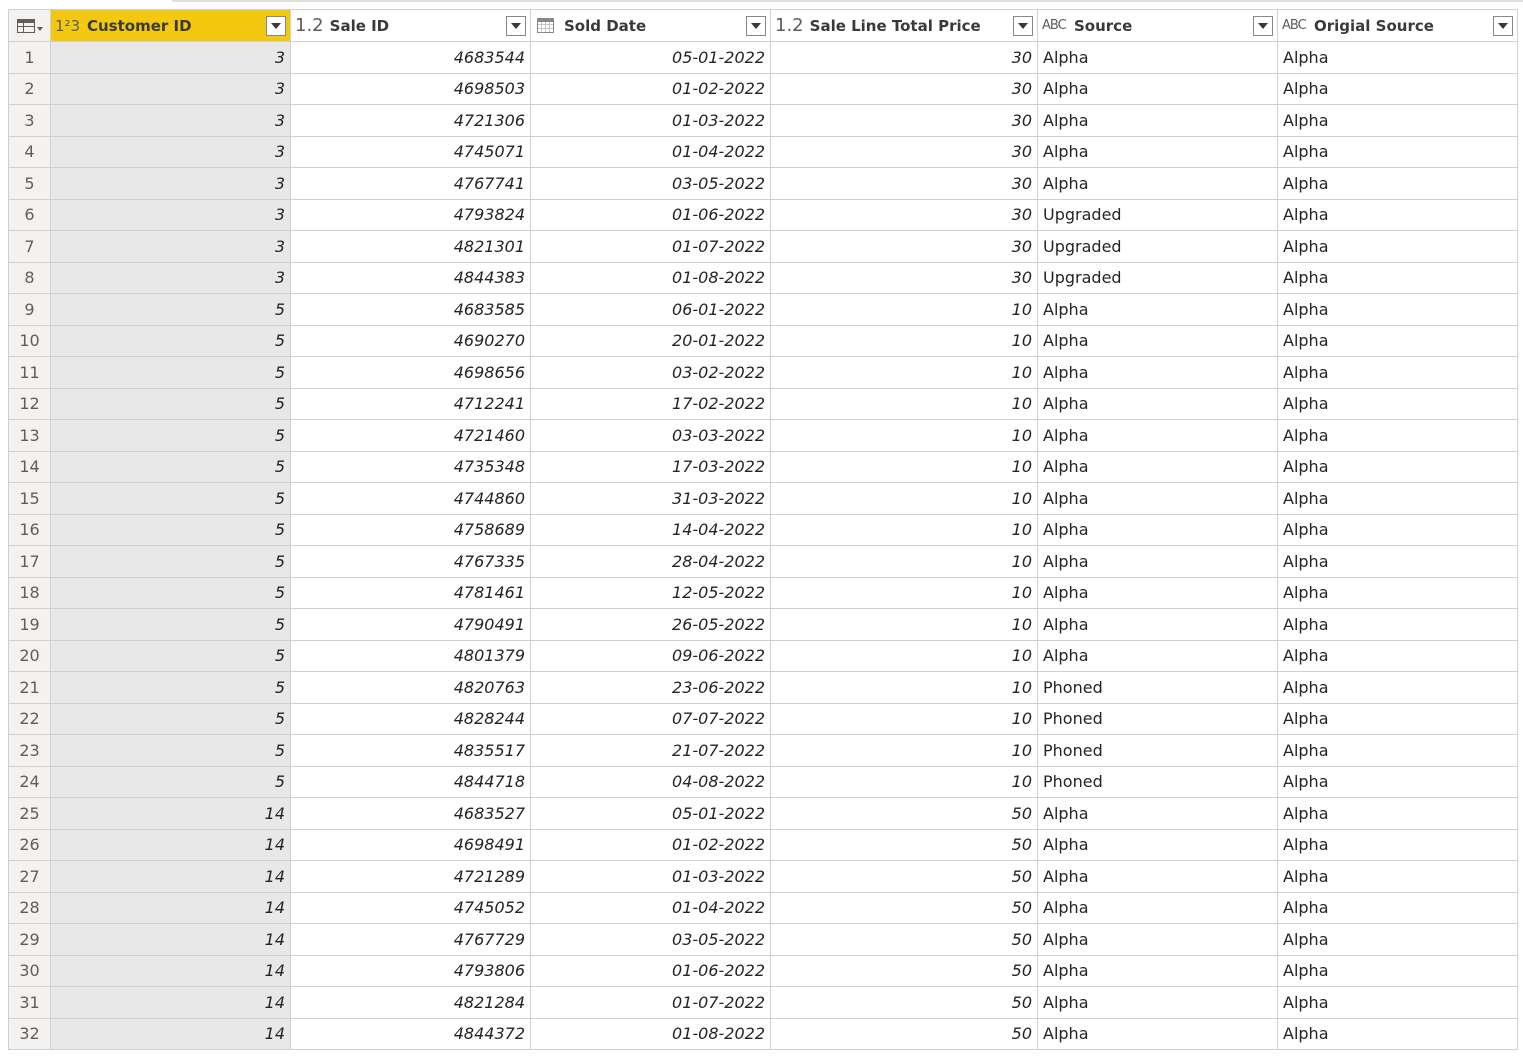 The height and width of the screenshot is (1057, 1523). Describe the element at coordinates (763, 781) in the screenshot. I see `table-row: 24 5 4844718 04-08-2022 10 Phoned Alpha` at that location.